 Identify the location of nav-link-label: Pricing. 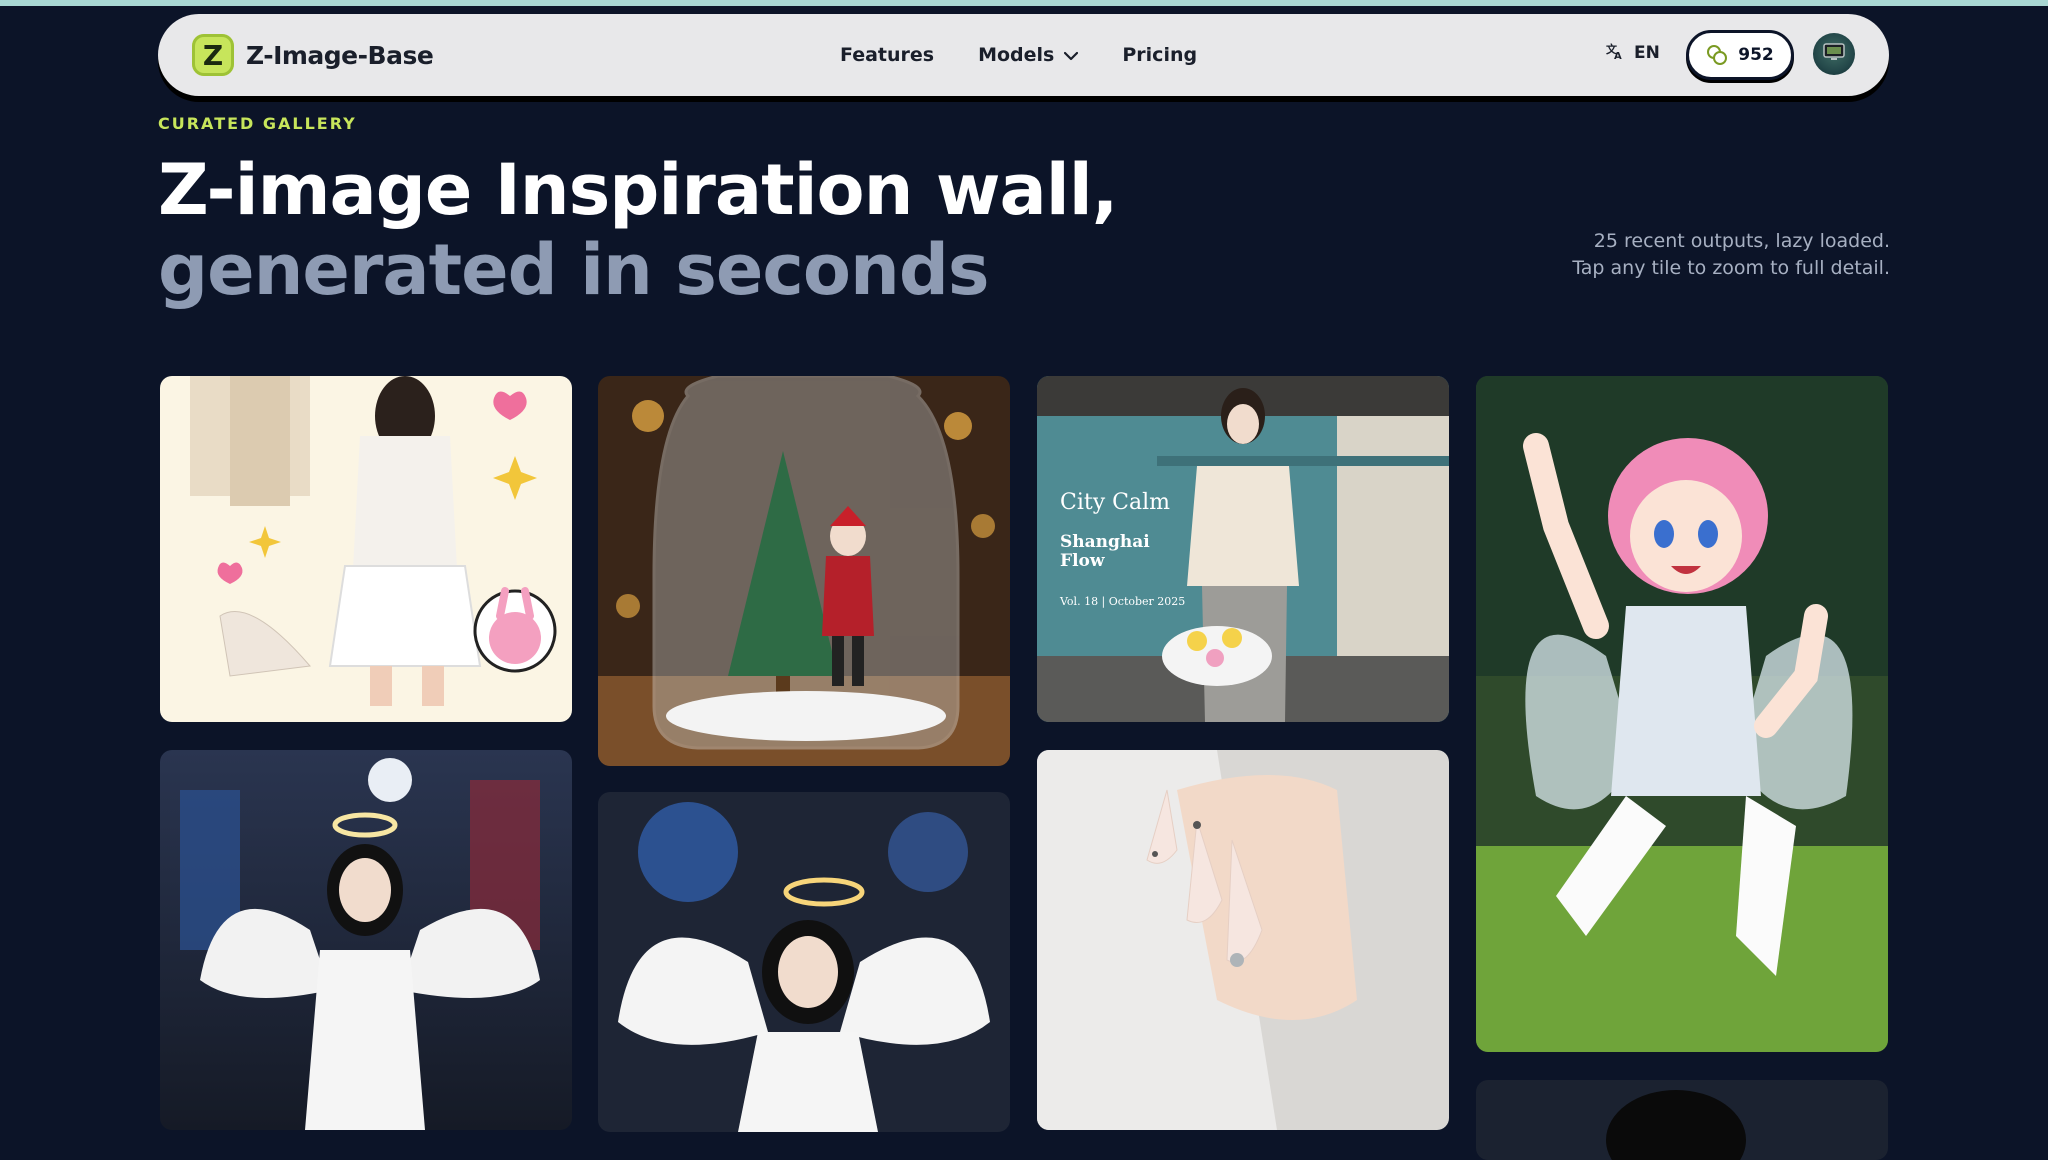
(1160, 55).